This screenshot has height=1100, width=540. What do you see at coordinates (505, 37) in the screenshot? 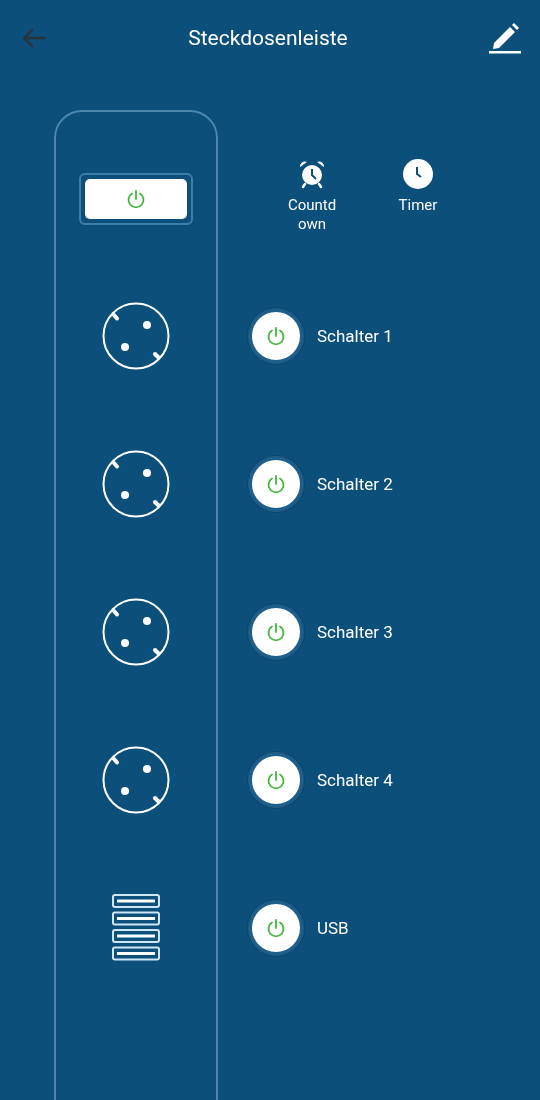
I see `edit-button` at bounding box center [505, 37].